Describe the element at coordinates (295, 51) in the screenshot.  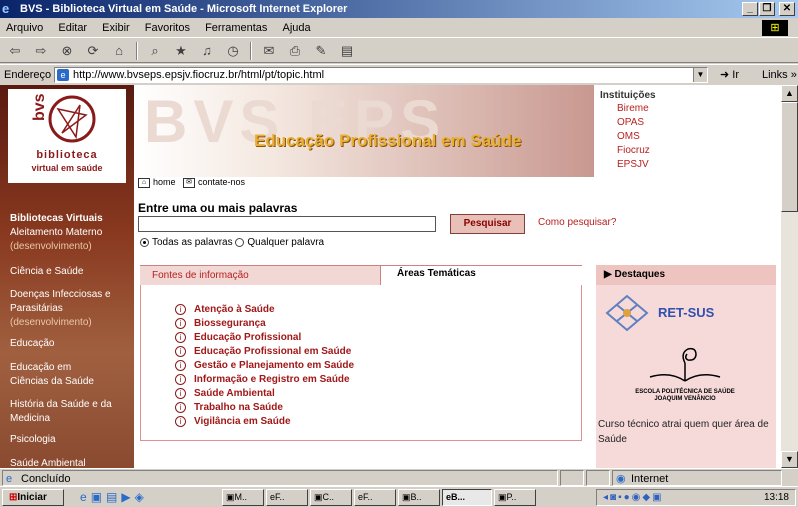
I see `print-icon: ⎙` at that location.